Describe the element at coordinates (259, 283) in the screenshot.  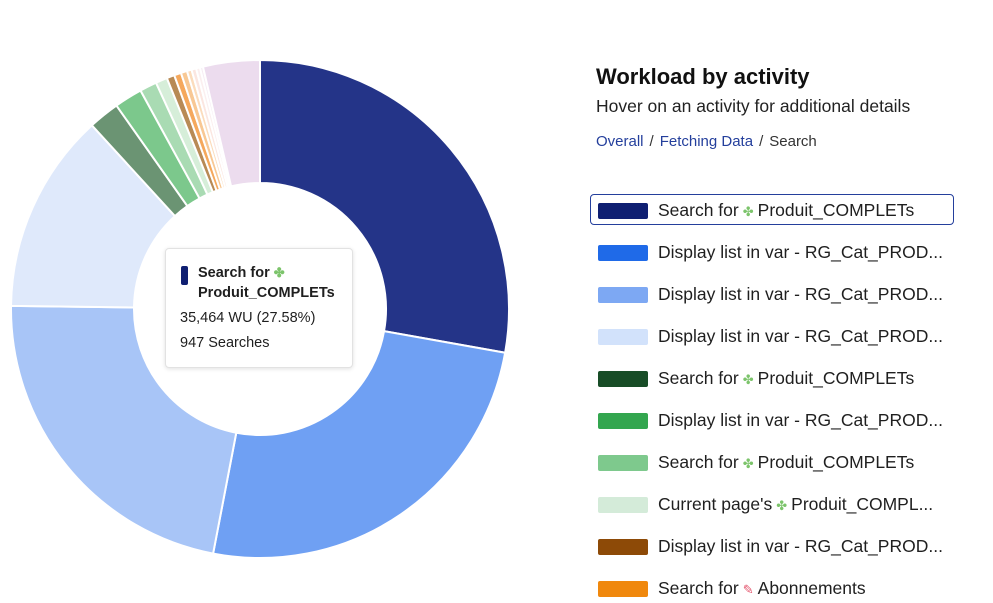
I see `tooltip-title: Search for ✤ Produit_COMPLETs` at that location.